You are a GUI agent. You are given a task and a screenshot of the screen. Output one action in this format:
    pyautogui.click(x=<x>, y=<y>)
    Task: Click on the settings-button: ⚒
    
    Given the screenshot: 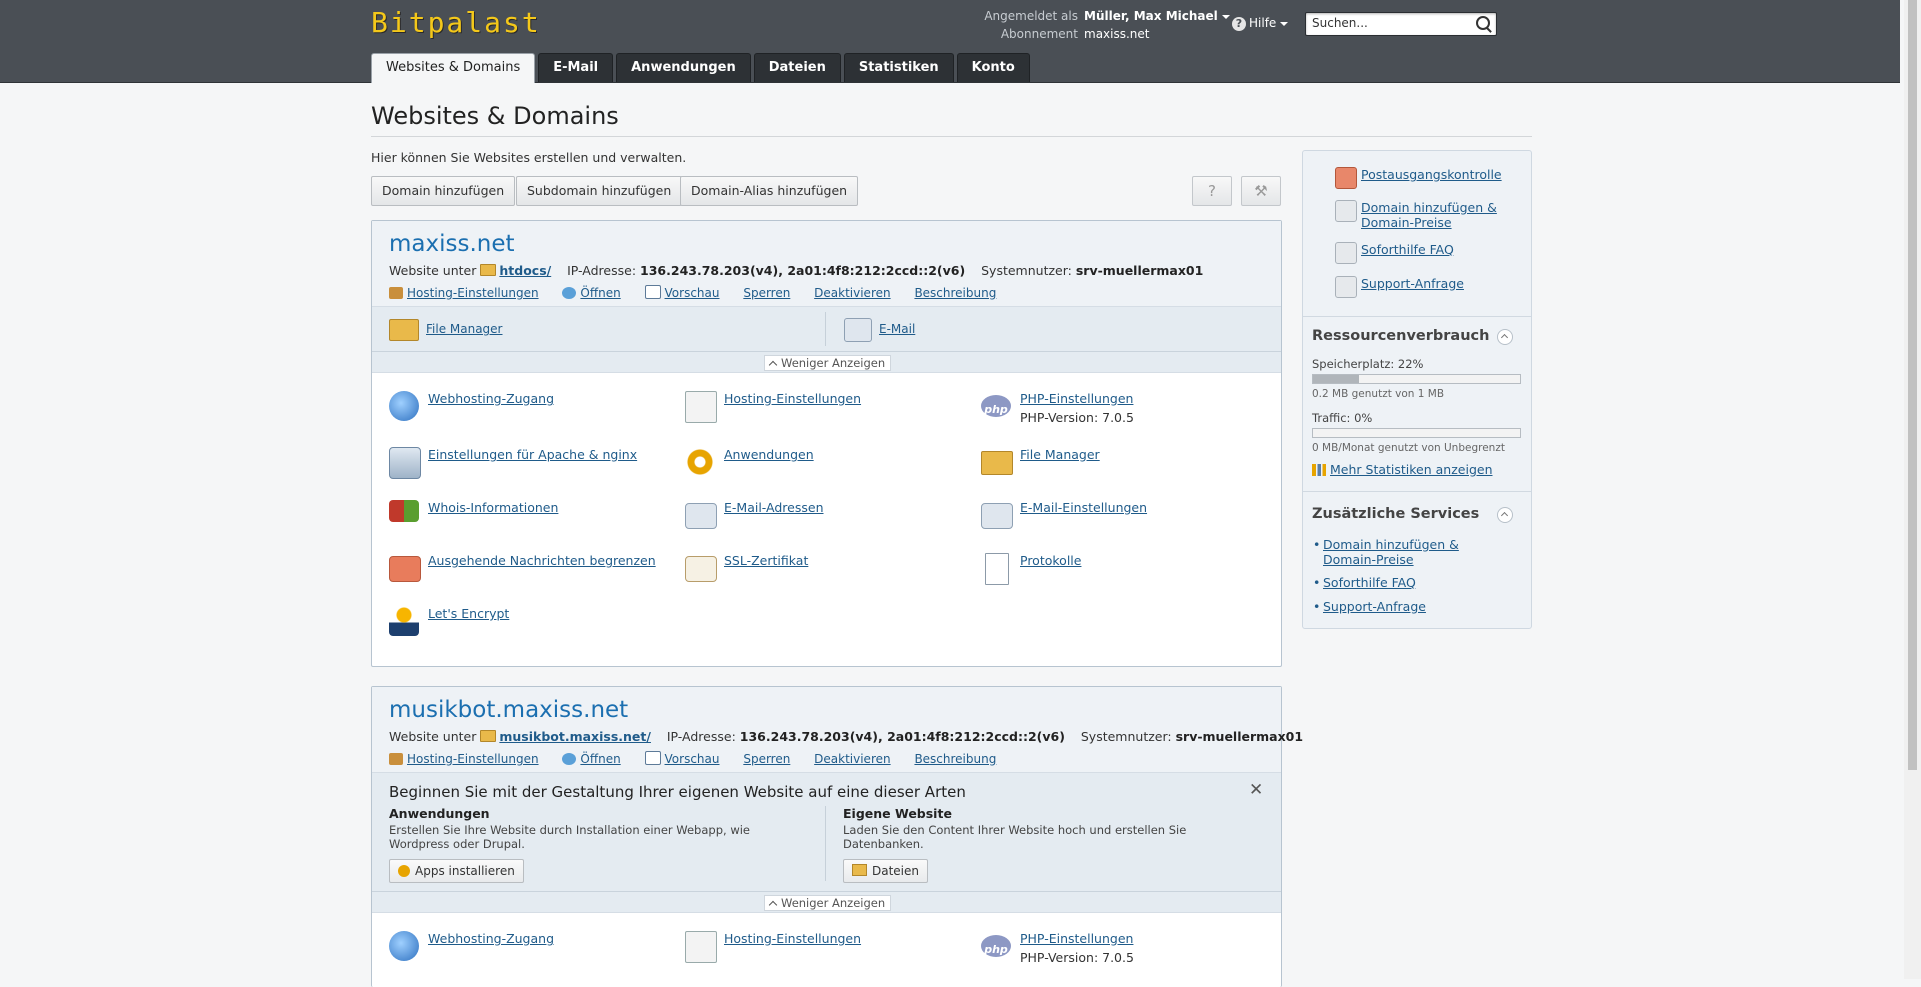 What is the action you would take?
    pyautogui.click(x=1261, y=191)
    